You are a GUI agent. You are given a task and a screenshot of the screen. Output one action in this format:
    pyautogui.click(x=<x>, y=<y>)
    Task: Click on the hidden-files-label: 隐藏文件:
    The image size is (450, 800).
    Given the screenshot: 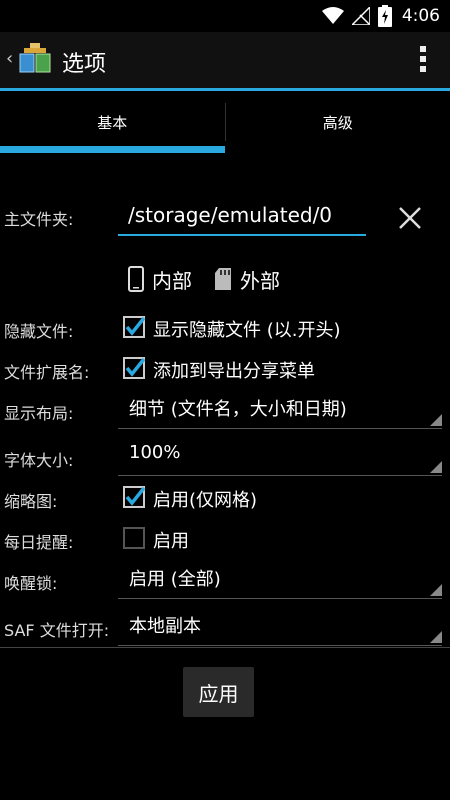 What is the action you would take?
    pyautogui.click(x=39, y=331)
    